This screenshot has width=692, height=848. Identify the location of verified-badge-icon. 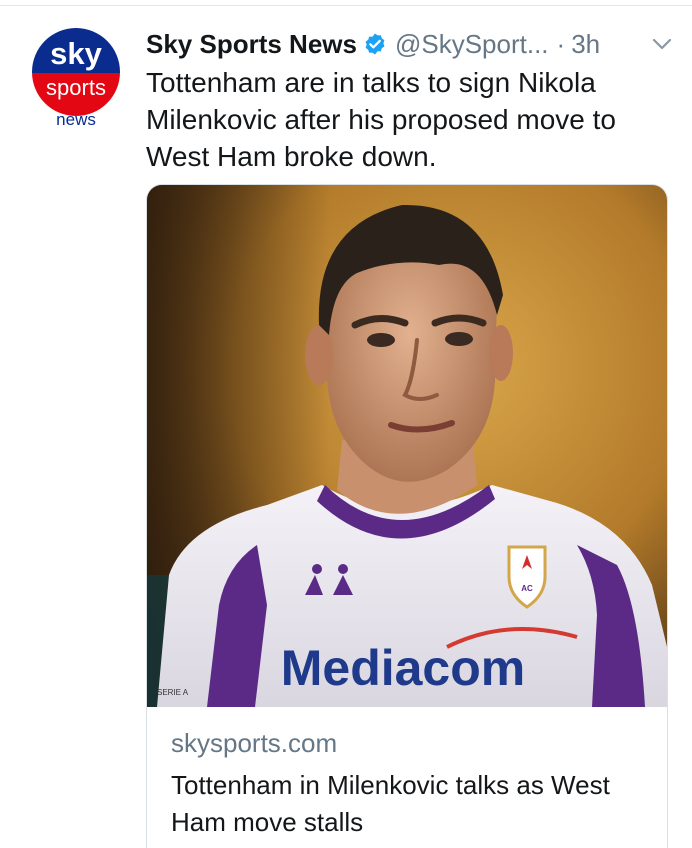
(375, 44).